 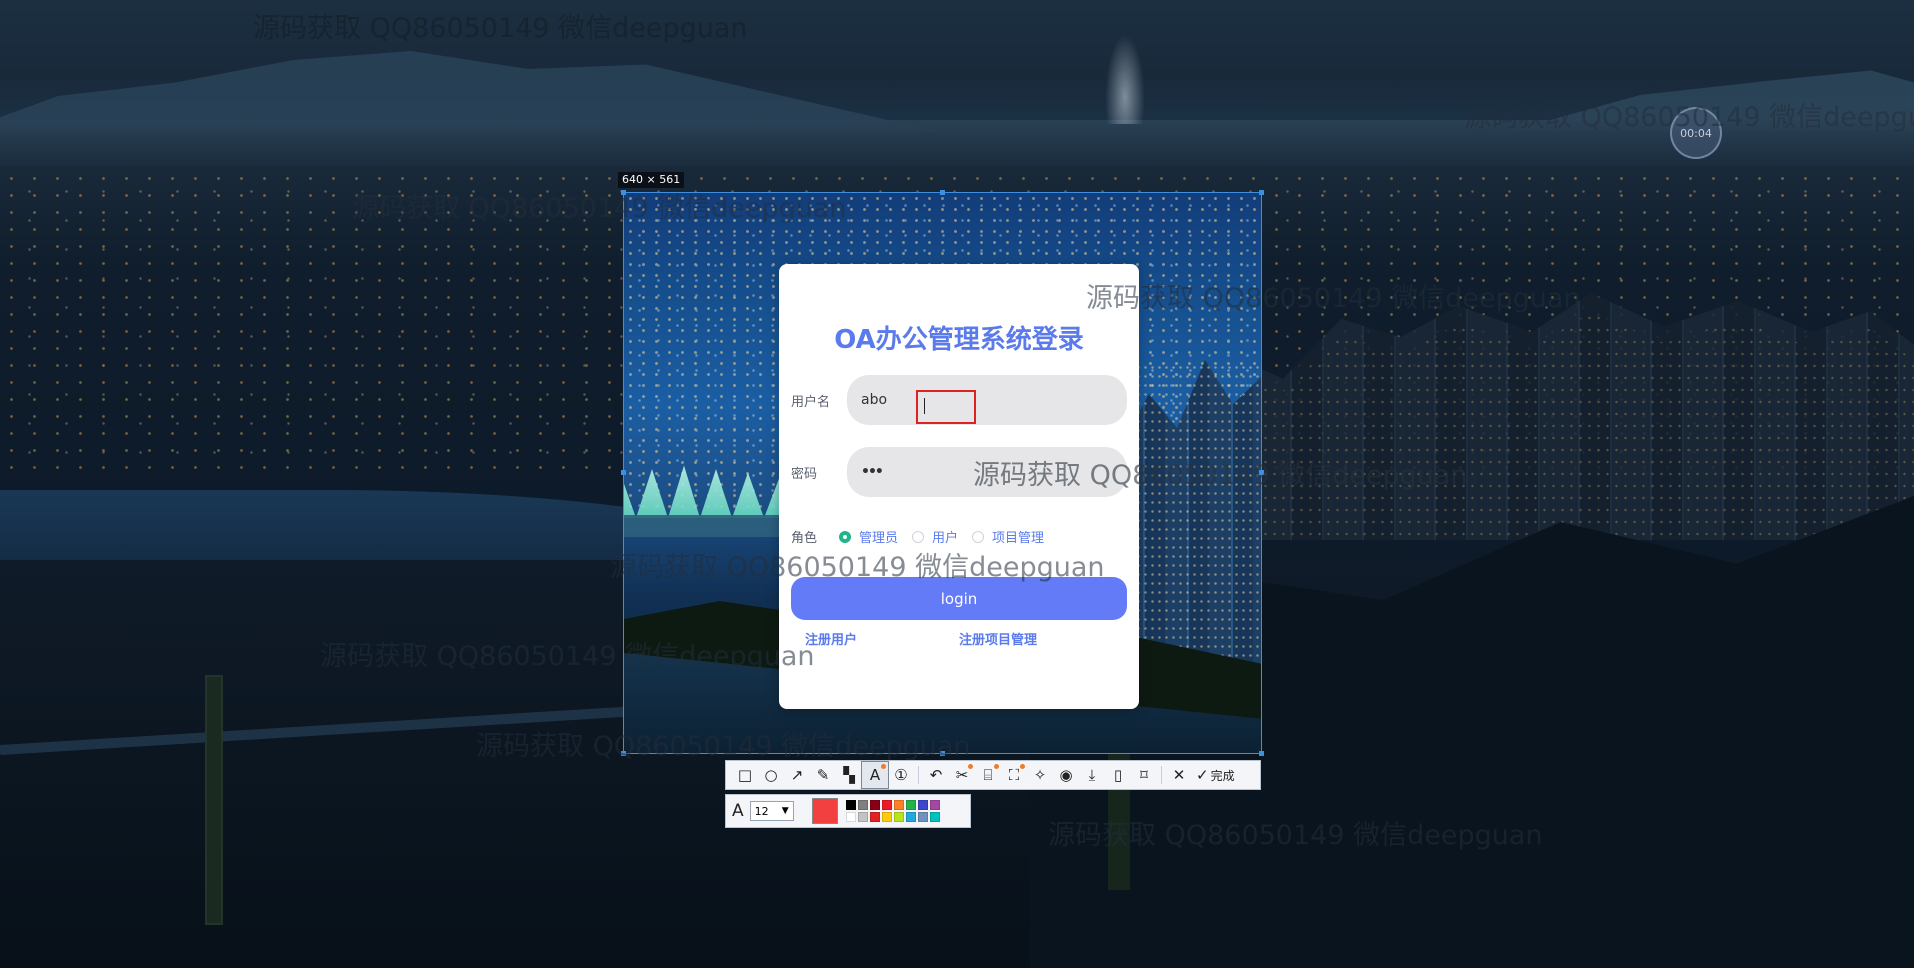 What do you see at coordinates (1202, 775) in the screenshot?
I see `check-icon: ✓` at bounding box center [1202, 775].